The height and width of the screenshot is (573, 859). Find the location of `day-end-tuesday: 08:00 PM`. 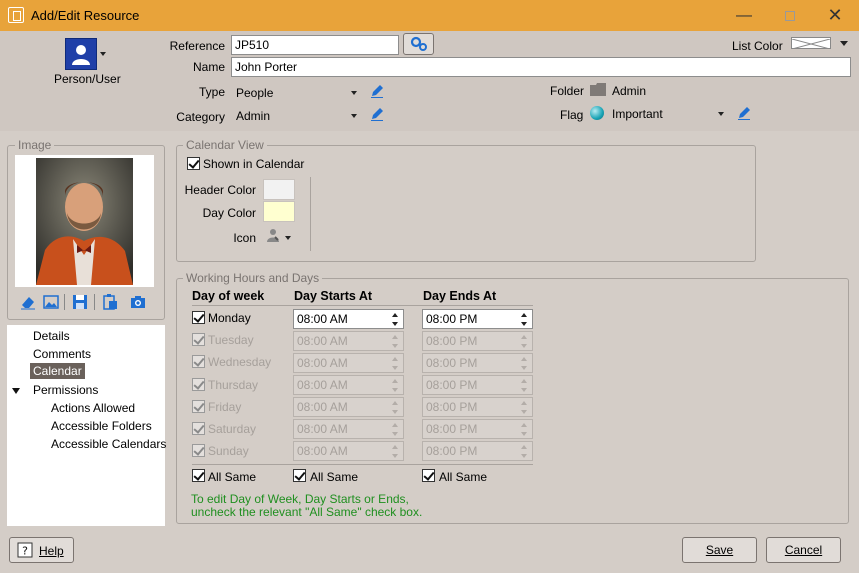

day-end-tuesday: 08:00 PM is located at coordinates (477, 341).